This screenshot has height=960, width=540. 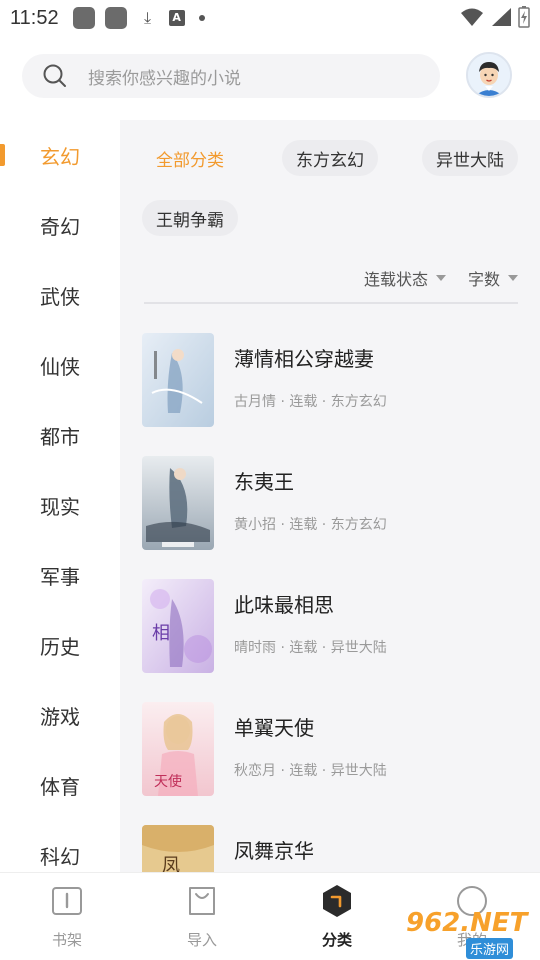 I want to click on active-indicator, so click(x=2, y=155).